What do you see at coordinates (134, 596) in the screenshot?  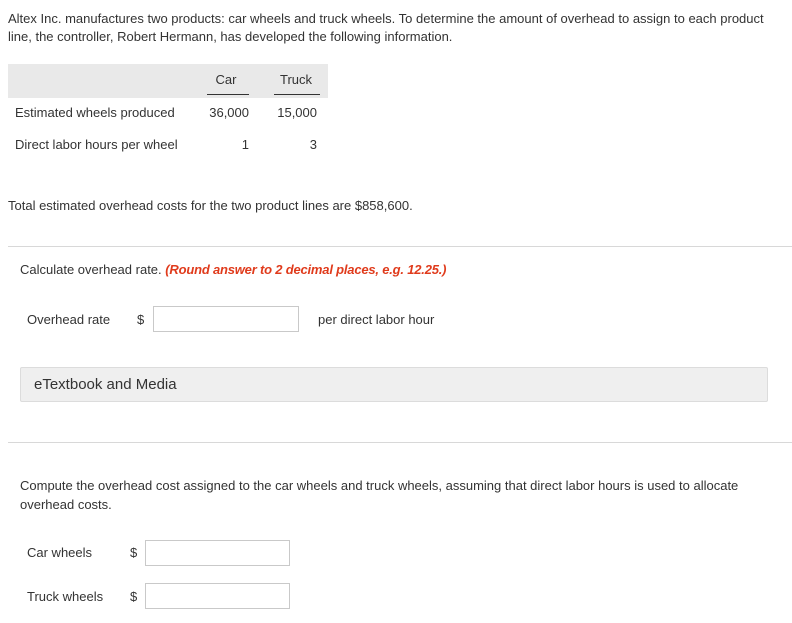 I see `truck-wheels-currency: $` at bounding box center [134, 596].